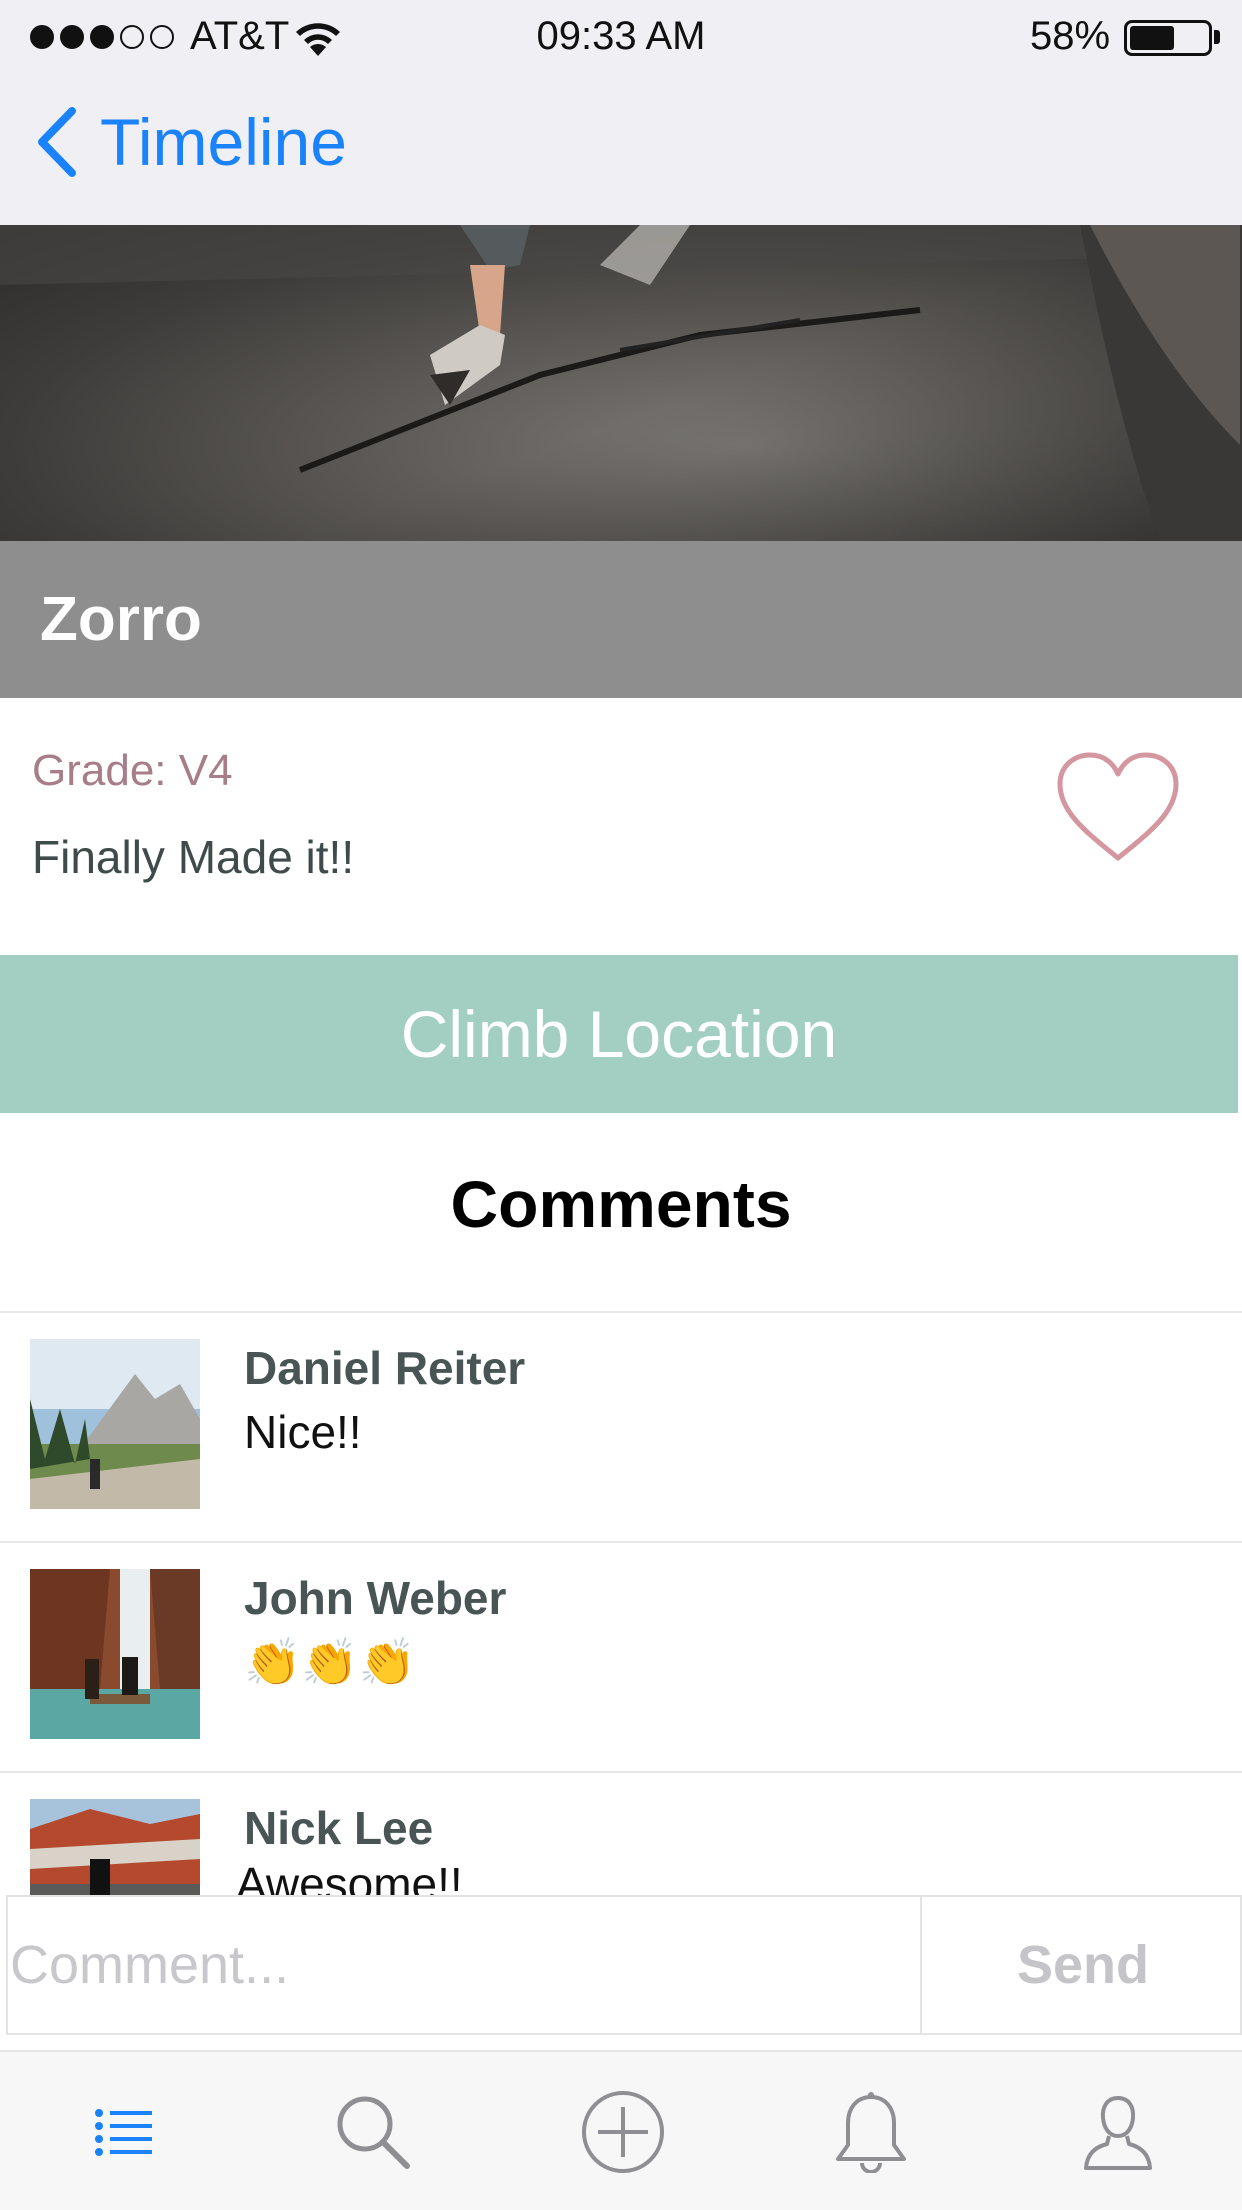 This screenshot has height=2210, width=1242. What do you see at coordinates (1152, 38) in the screenshot?
I see `battery-level` at bounding box center [1152, 38].